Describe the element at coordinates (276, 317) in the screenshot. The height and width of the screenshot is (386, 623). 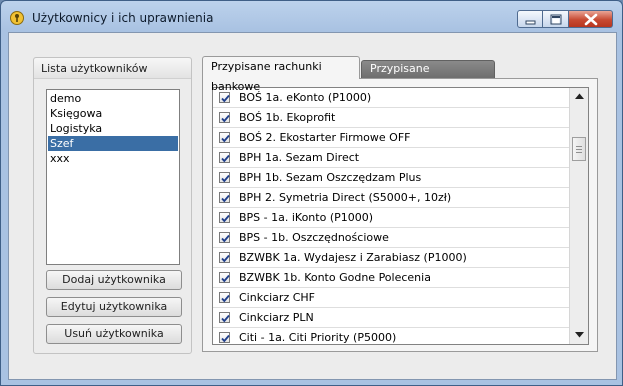
I see `account-name: Cinkciarz PLN` at that location.